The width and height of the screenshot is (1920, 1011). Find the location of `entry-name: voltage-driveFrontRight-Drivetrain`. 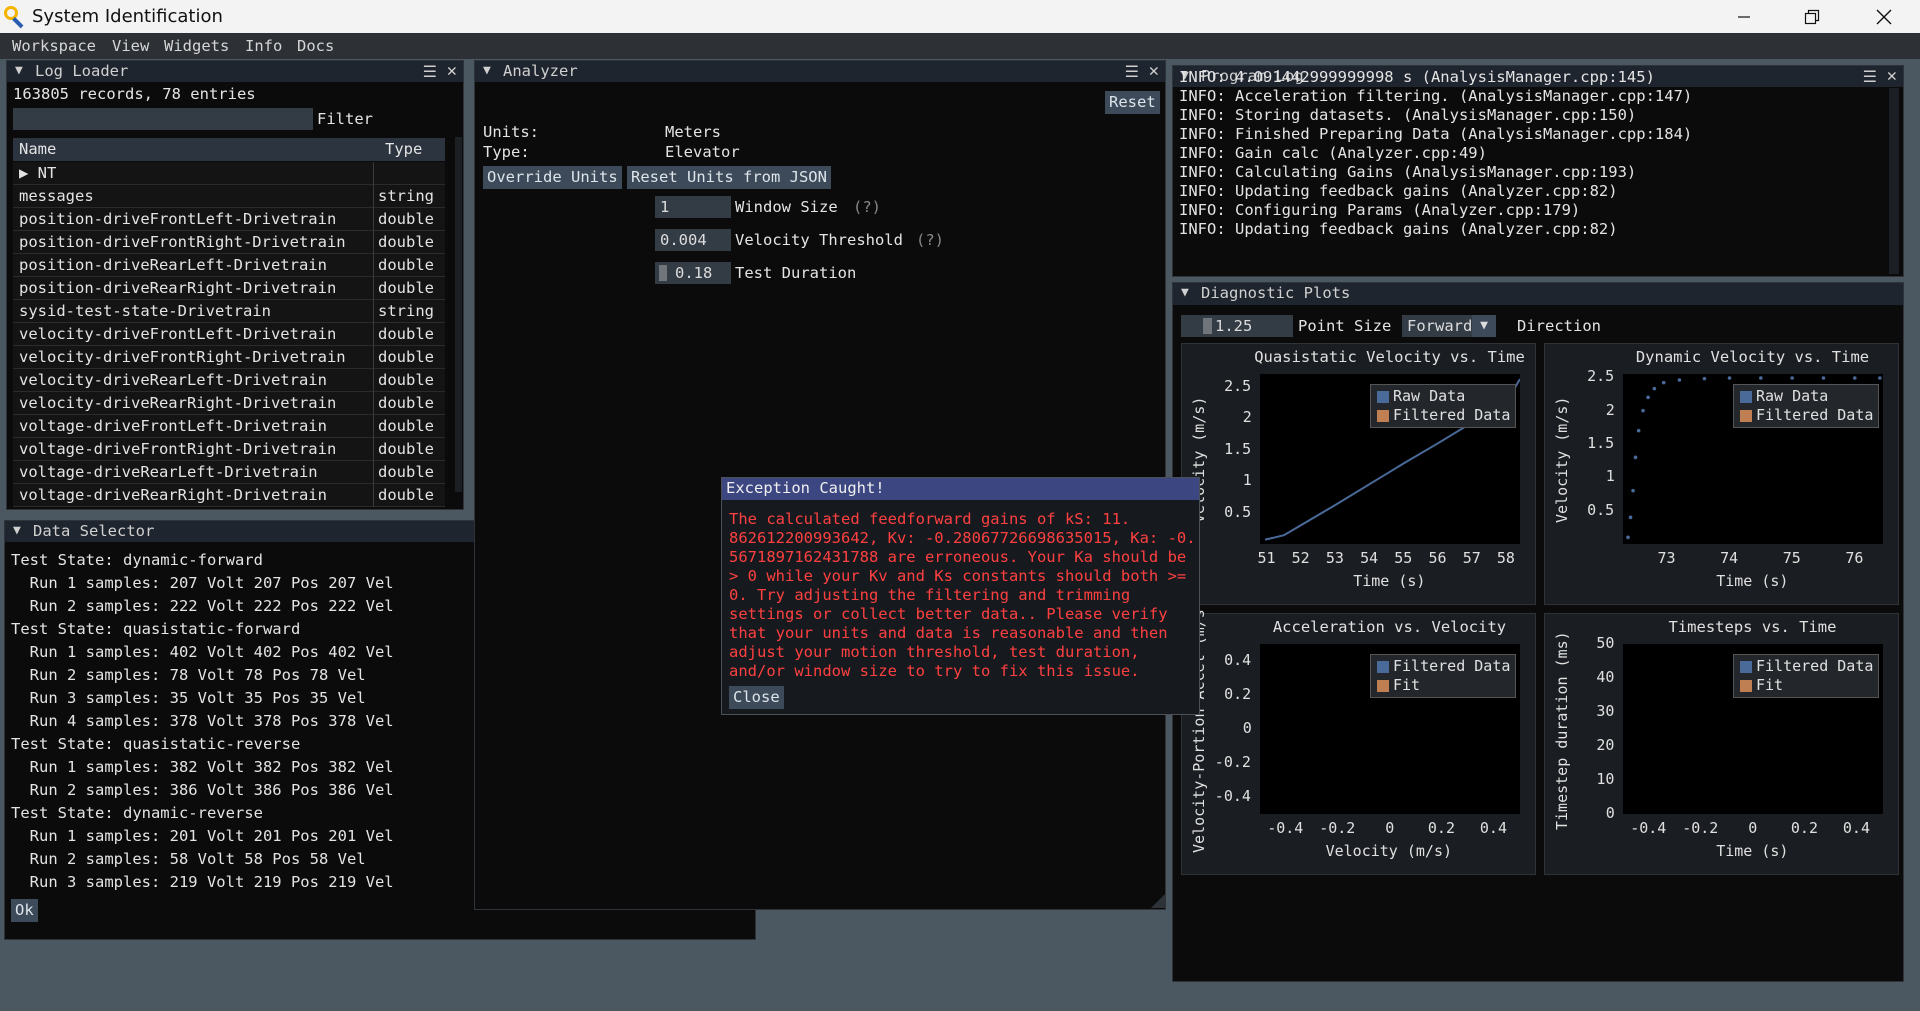

entry-name: voltage-driveFrontRight-Drivetrain is located at coordinates (178, 449).